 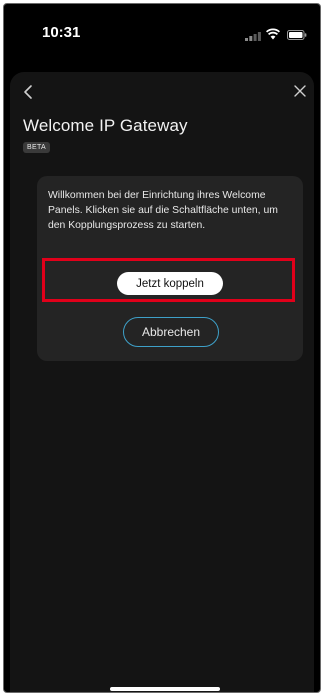 What do you see at coordinates (273, 34) in the screenshot?
I see `wifi-icon` at bounding box center [273, 34].